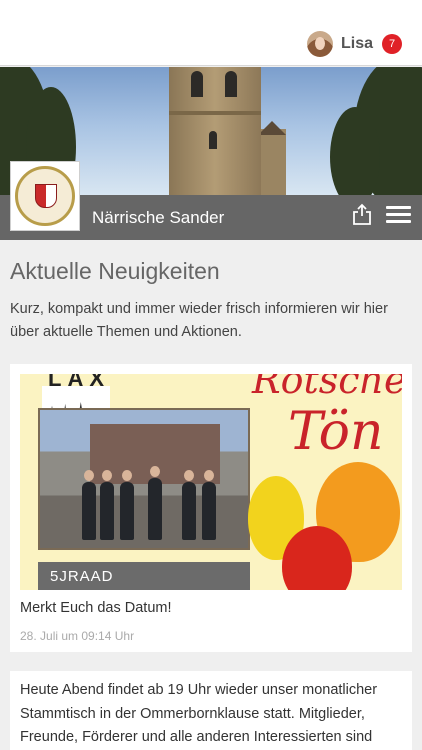 The height and width of the screenshot is (750, 422). What do you see at coordinates (144, 479) in the screenshot?
I see `band-photo` at bounding box center [144, 479].